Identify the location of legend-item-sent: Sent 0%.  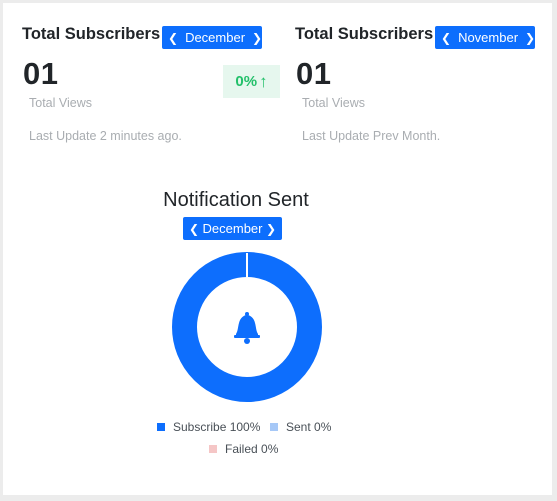
(300, 427).